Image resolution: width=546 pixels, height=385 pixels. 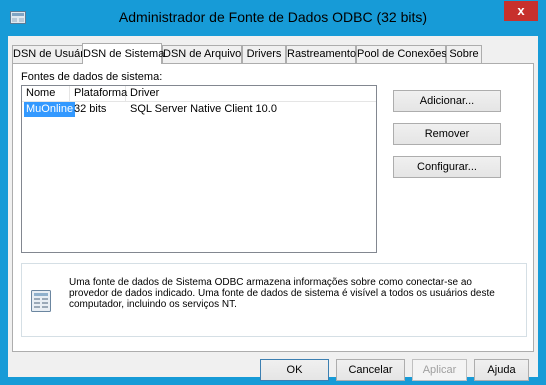 I want to click on tab-tracing: Rastreamento, so click(x=321, y=54).